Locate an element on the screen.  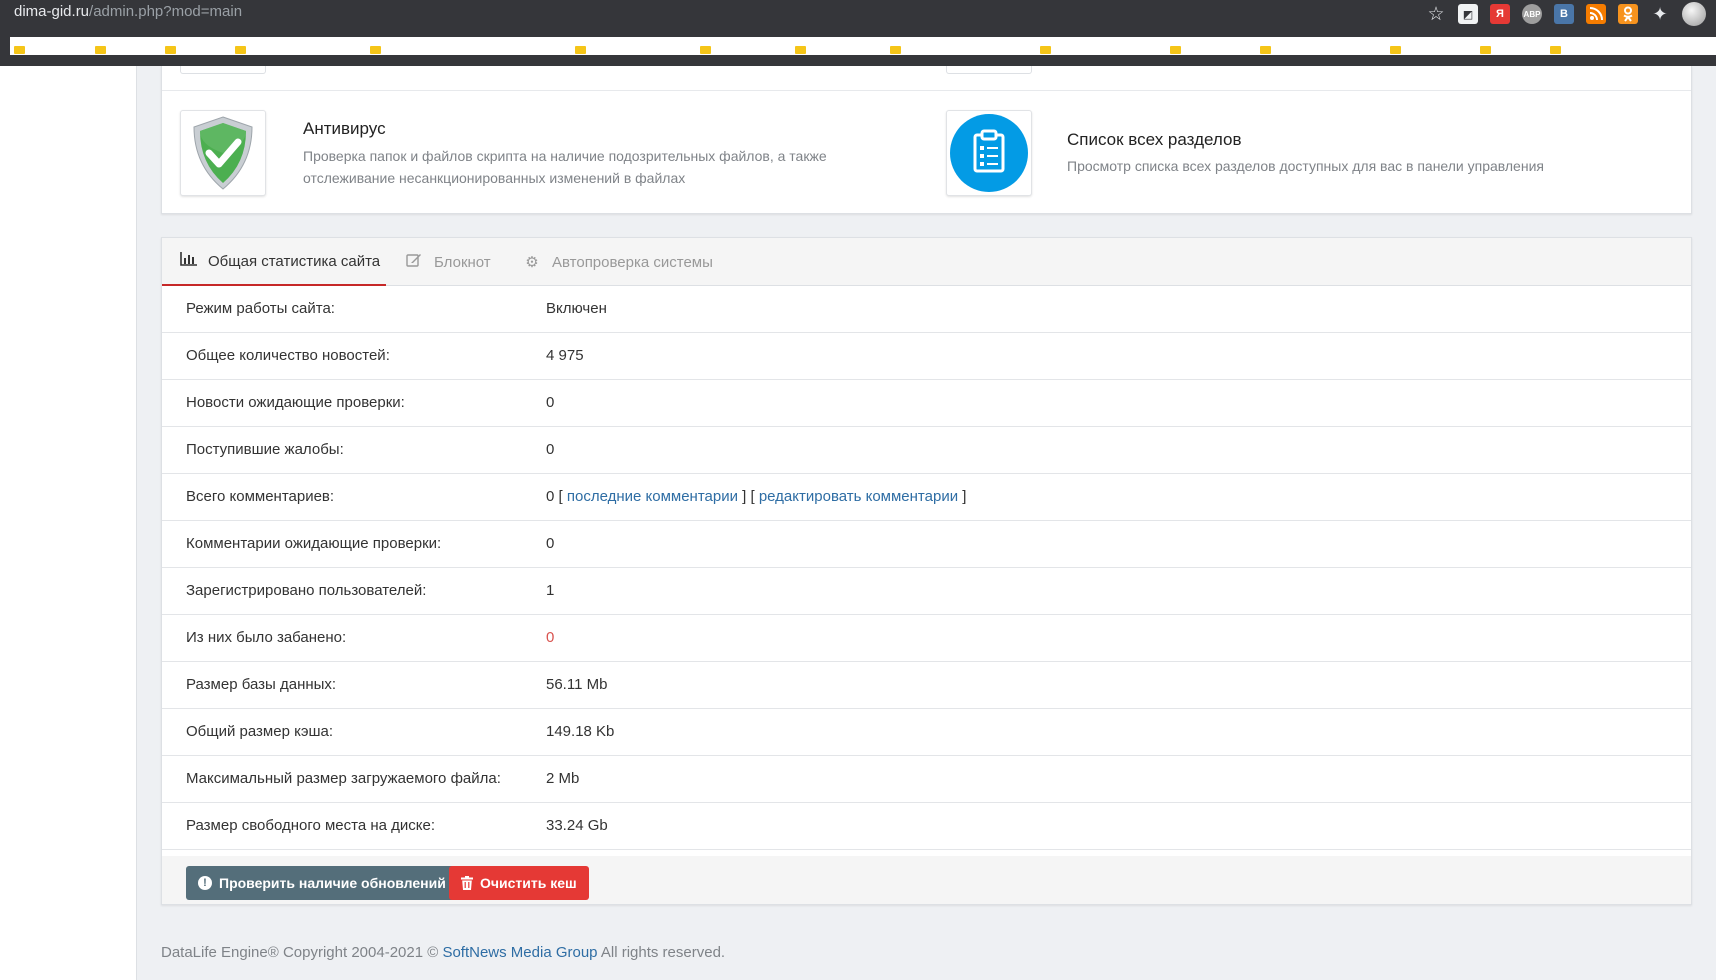
stats-row: Общий размер кэша: 149.18 Kb is located at coordinates (926, 732).